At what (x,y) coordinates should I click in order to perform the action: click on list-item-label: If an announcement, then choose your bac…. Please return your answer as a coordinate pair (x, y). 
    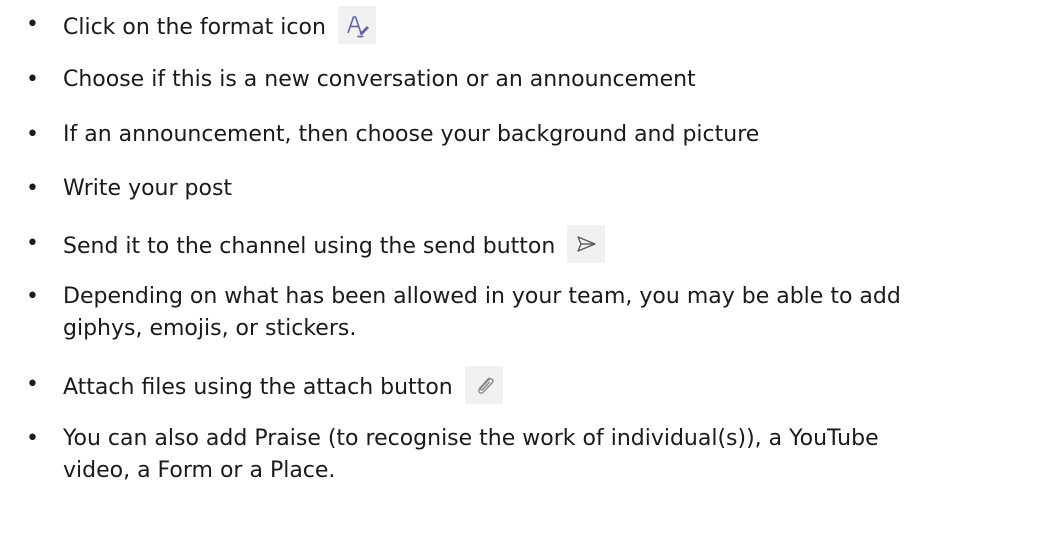
    Looking at the image, I should click on (411, 134).